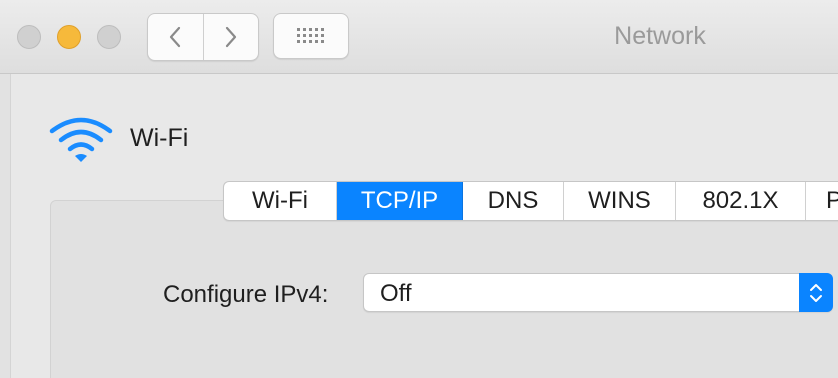 This screenshot has height=378, width=838. I want to click on tab-wifi: Wi-Fi, so click(280, 201).